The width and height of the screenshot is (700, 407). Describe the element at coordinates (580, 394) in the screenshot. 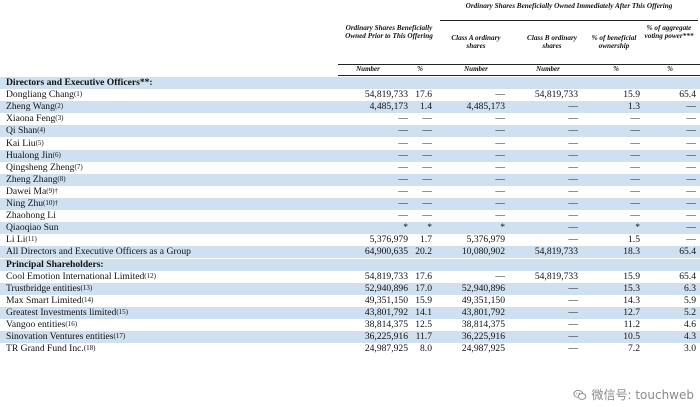

I see `wechat-icon` at that location.